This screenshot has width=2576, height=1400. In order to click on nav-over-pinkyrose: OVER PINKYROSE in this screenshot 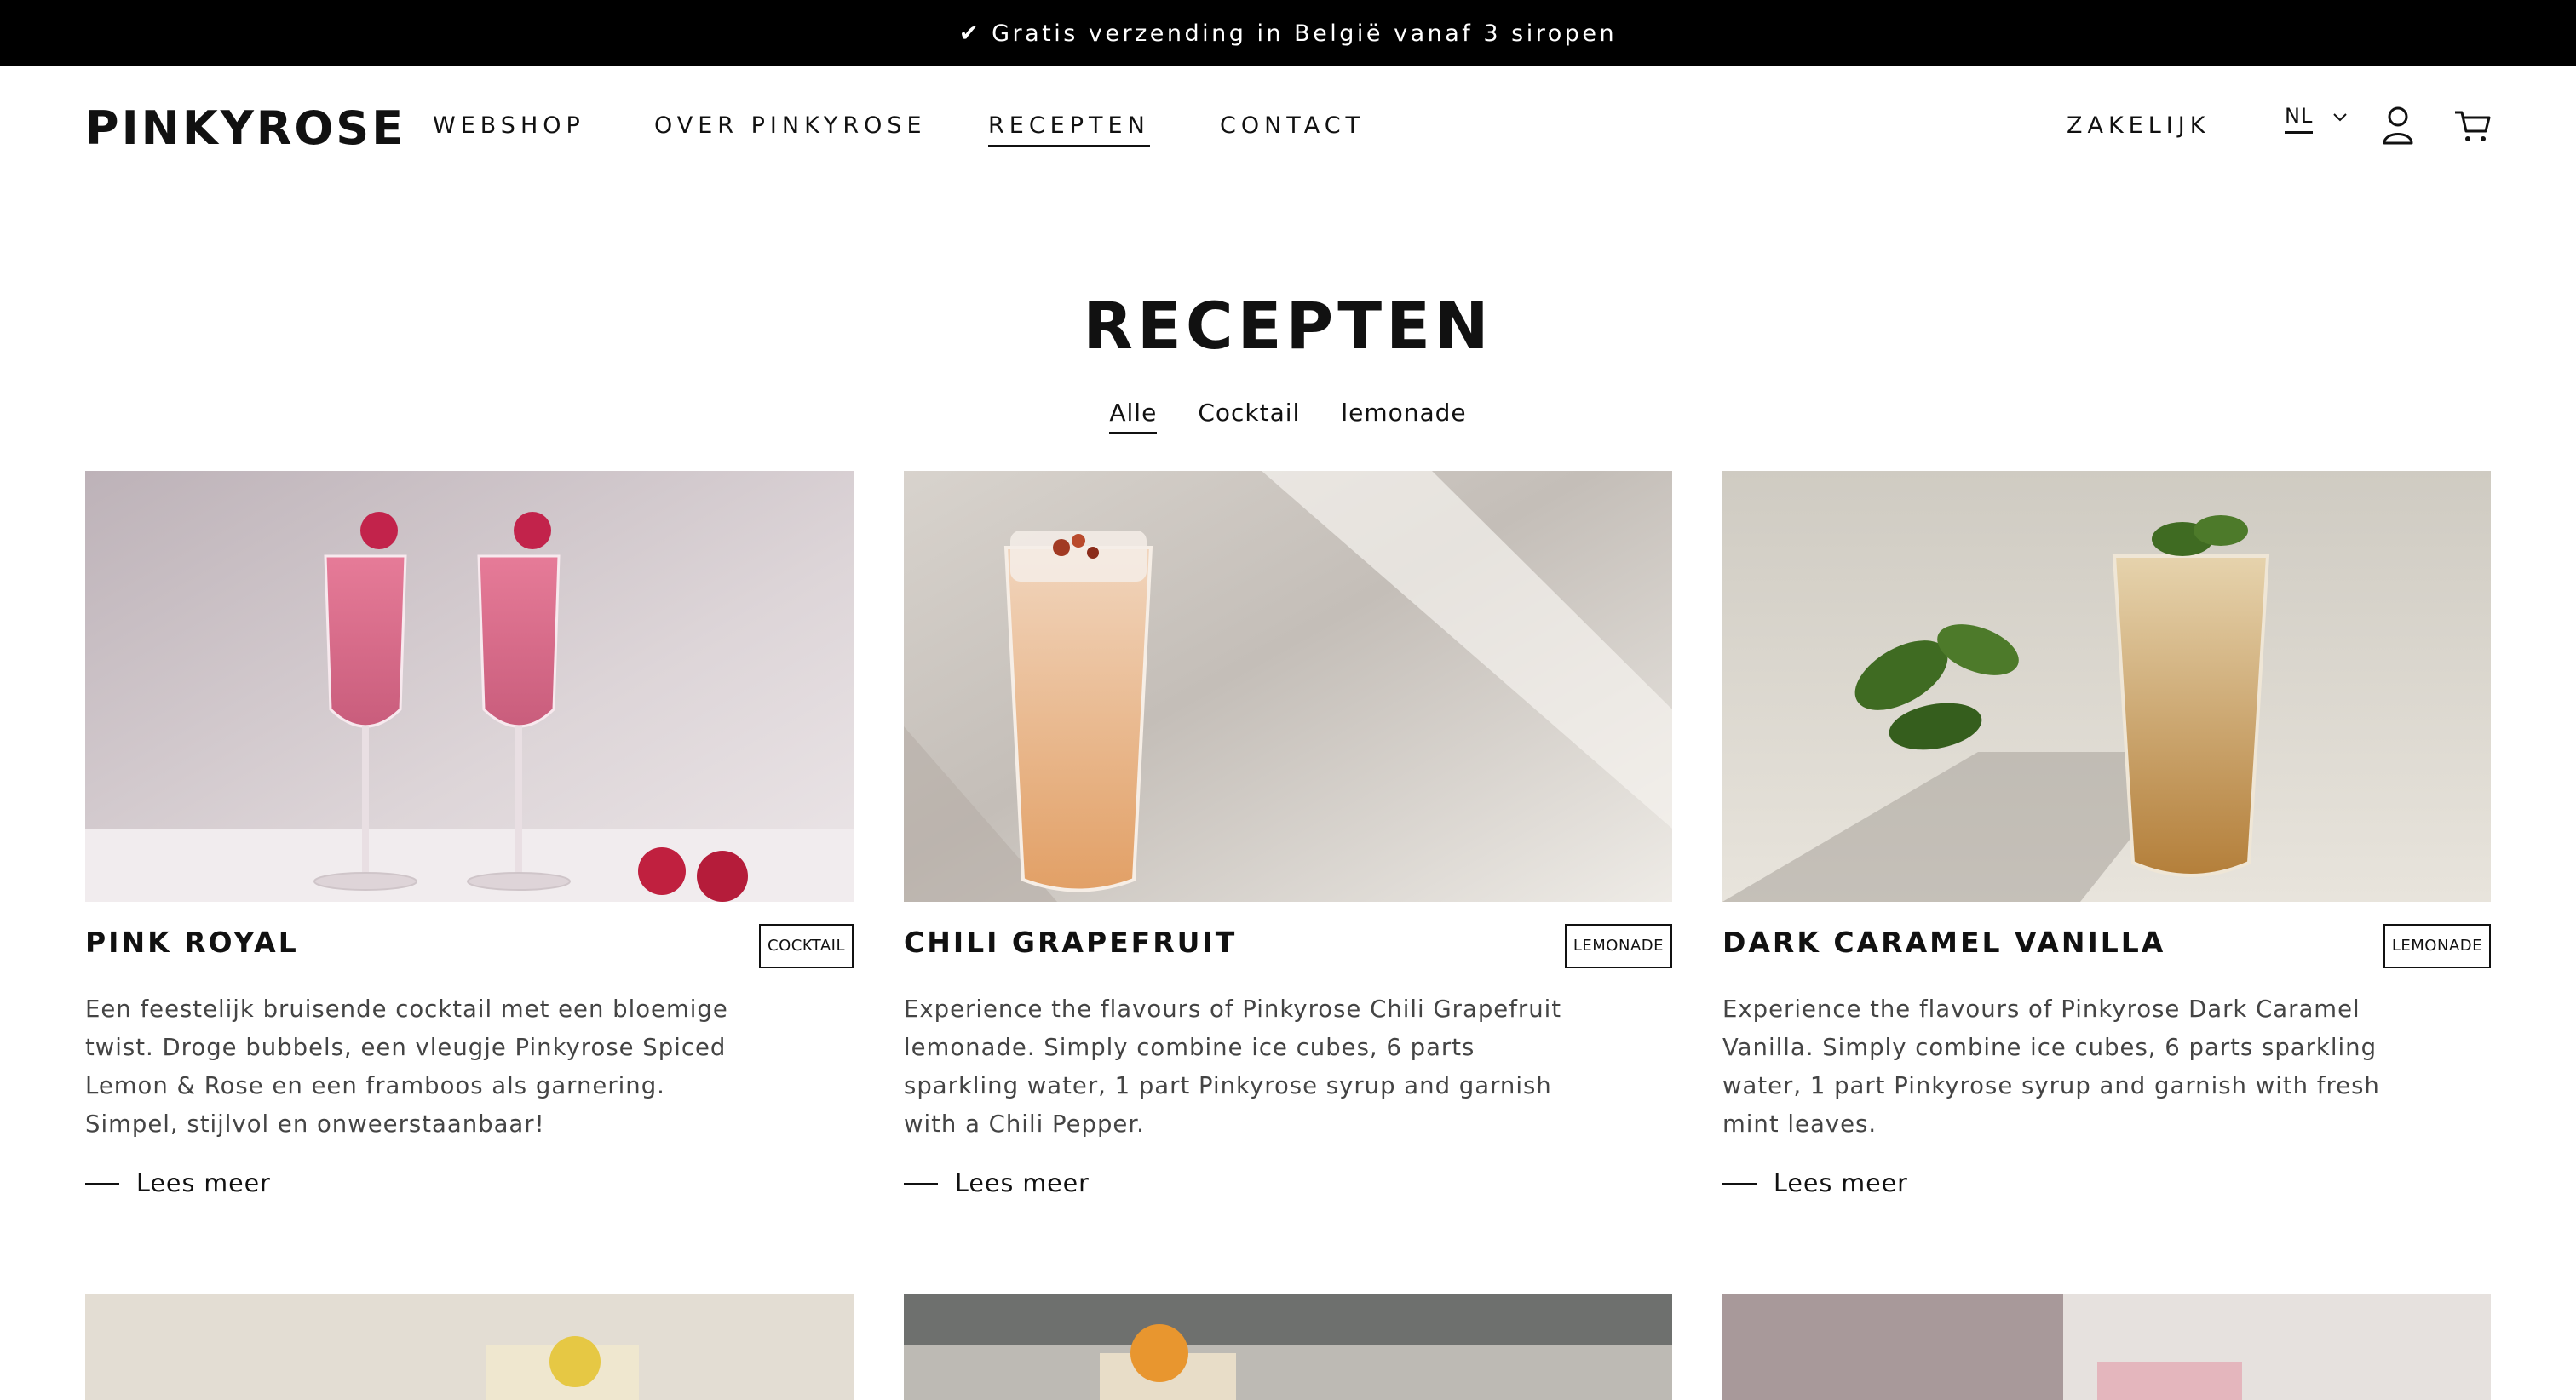, I will do `click(790, 126)`.